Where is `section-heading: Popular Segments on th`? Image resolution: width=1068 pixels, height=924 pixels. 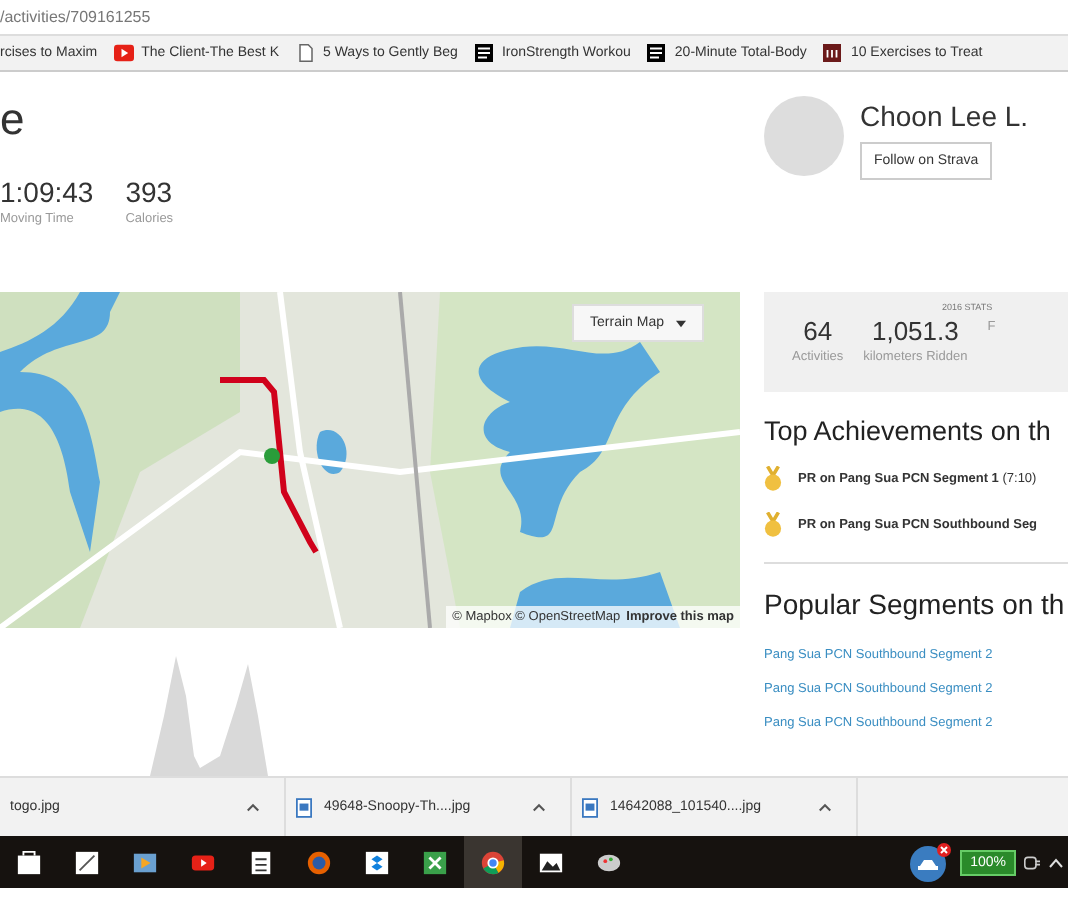 section-heading: Popular Segments on th is located at coordinates (915, 604).